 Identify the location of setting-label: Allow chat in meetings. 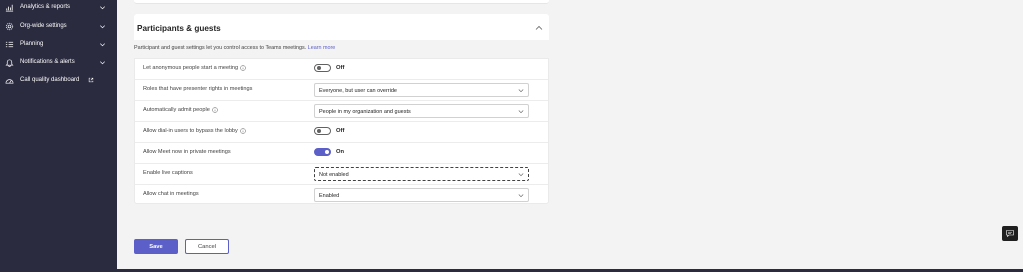
(171, 194).